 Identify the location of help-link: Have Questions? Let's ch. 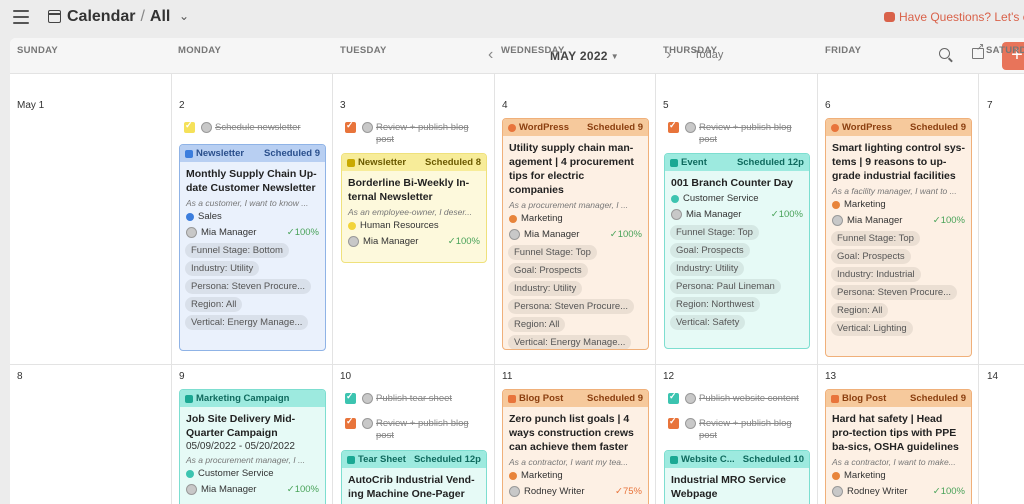
(954, 17).